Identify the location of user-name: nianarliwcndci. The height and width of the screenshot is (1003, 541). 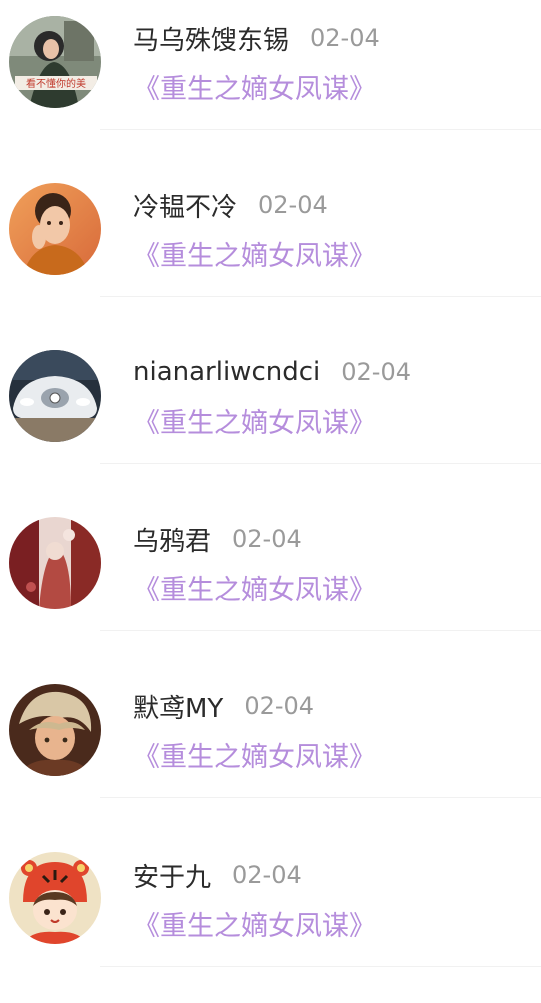
(226, 372).